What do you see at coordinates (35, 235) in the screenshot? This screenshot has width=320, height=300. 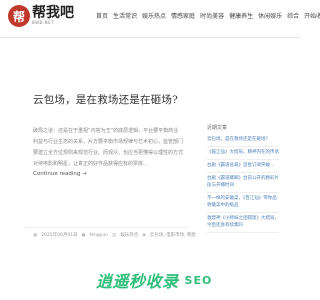 I see `calendar-icon: ▣` at bounding box center [35, 235].